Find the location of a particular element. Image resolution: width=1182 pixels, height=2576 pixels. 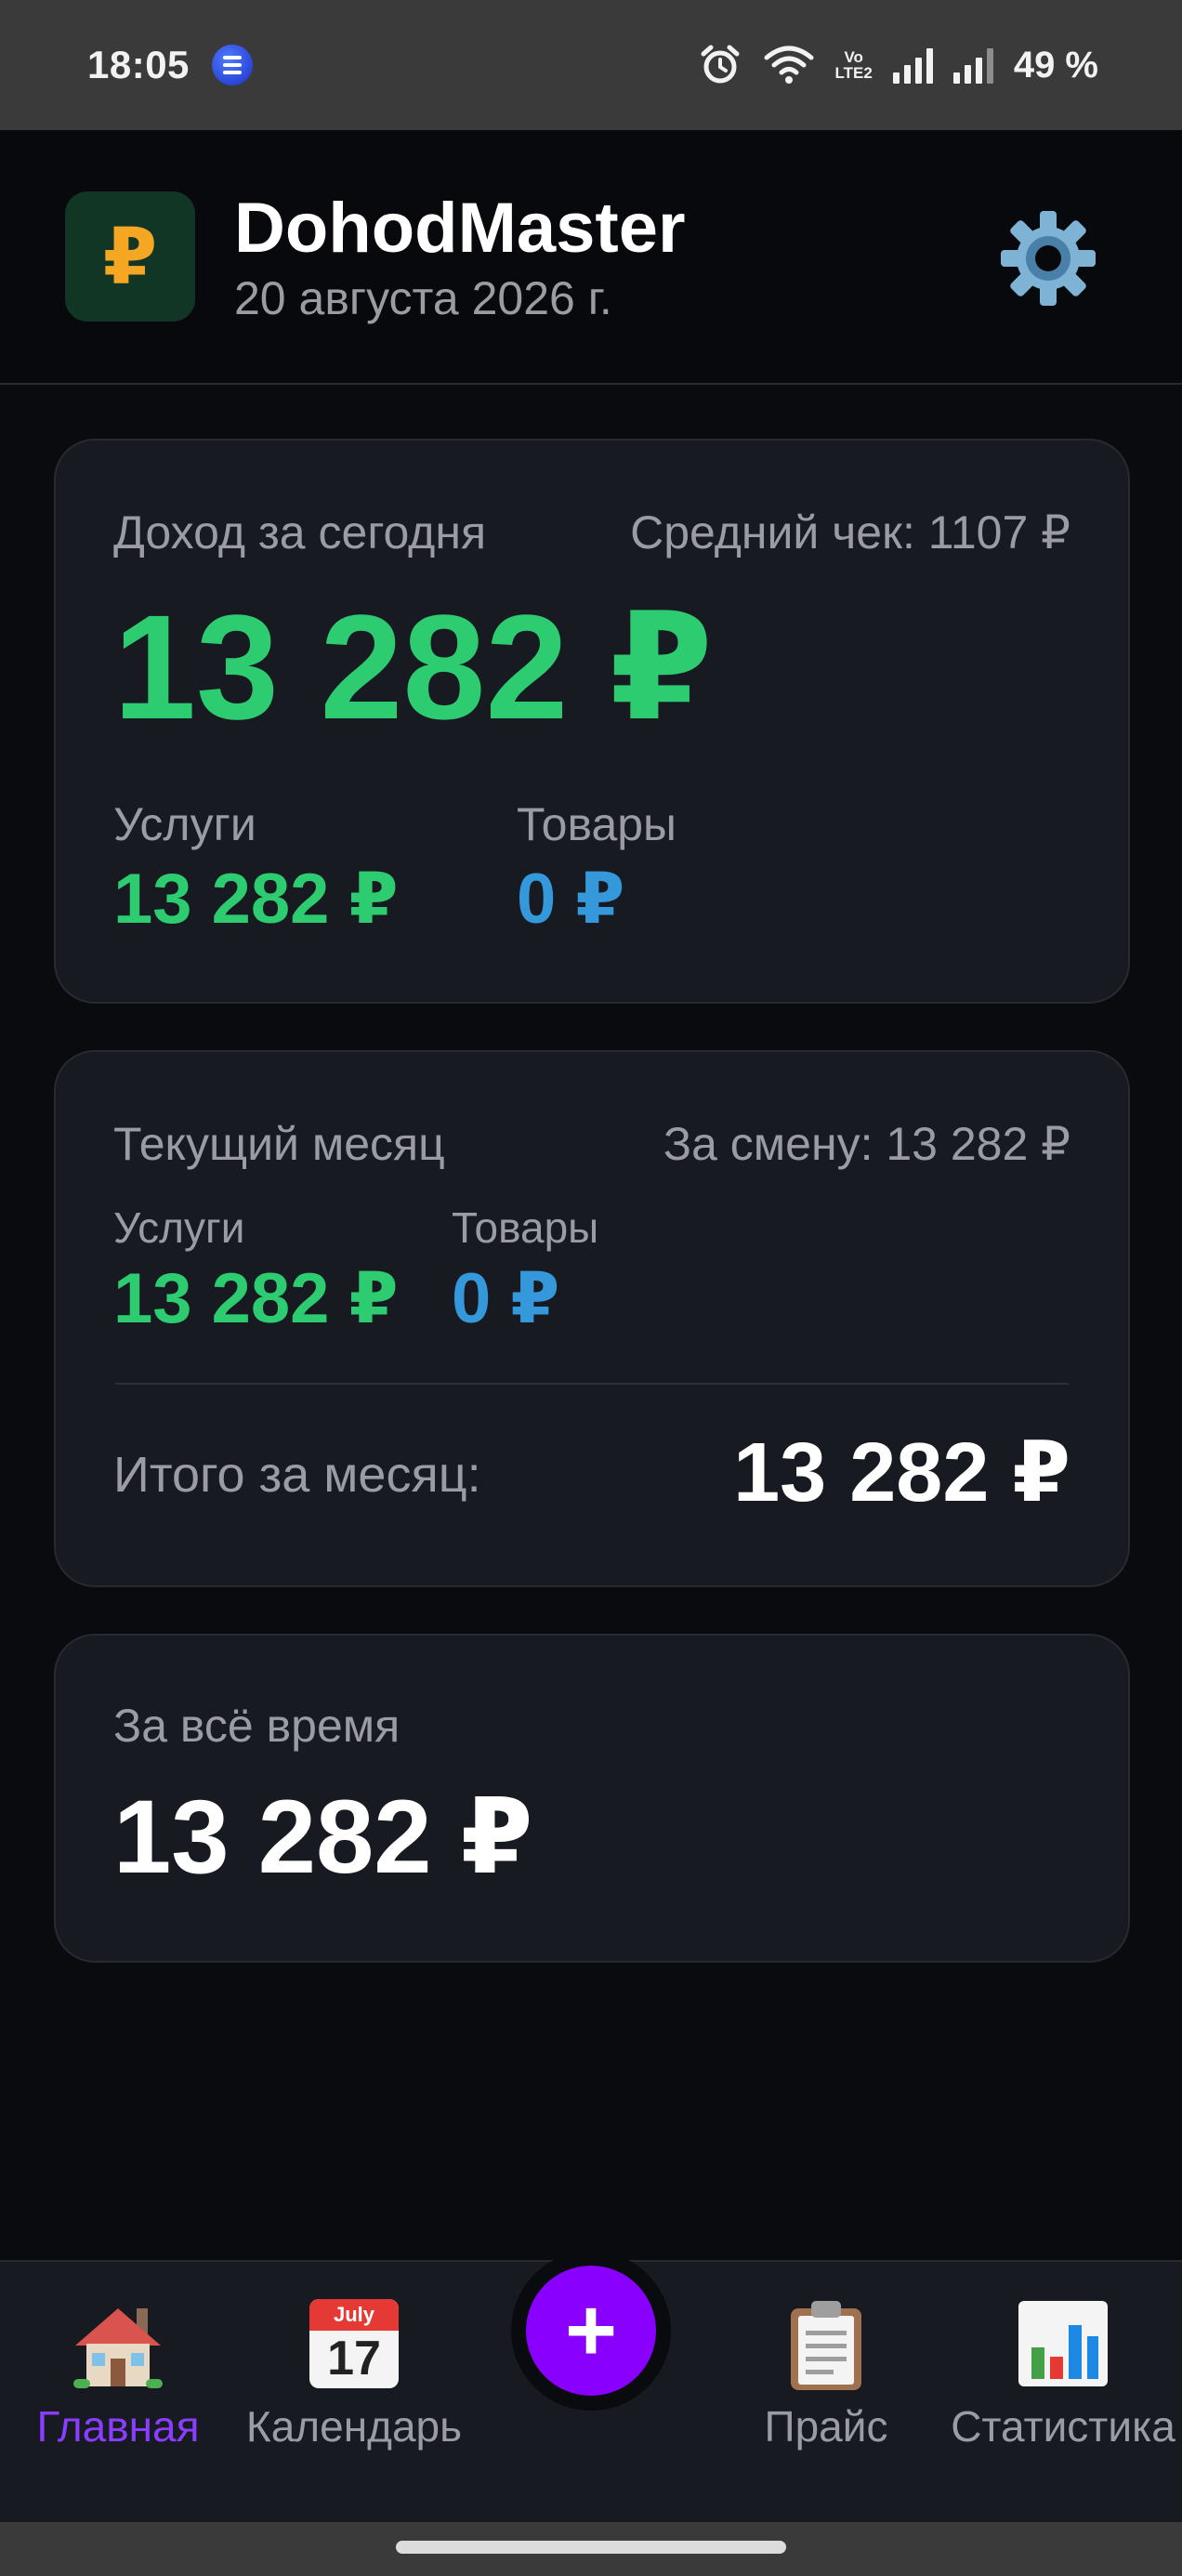

app-logo: ₽ is located at coordinates (130, 256).